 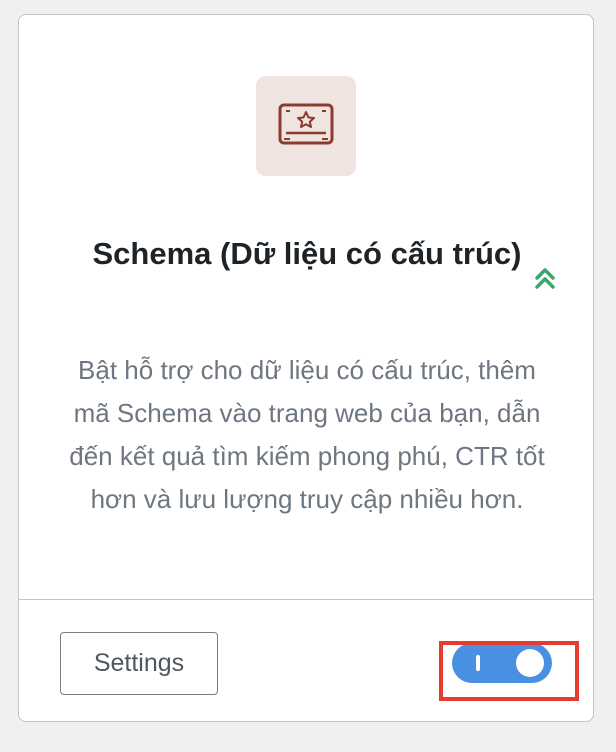 I want to click on module-title: Schema (Dữ liệu có cấu trúc), so click(x=307, y=253).